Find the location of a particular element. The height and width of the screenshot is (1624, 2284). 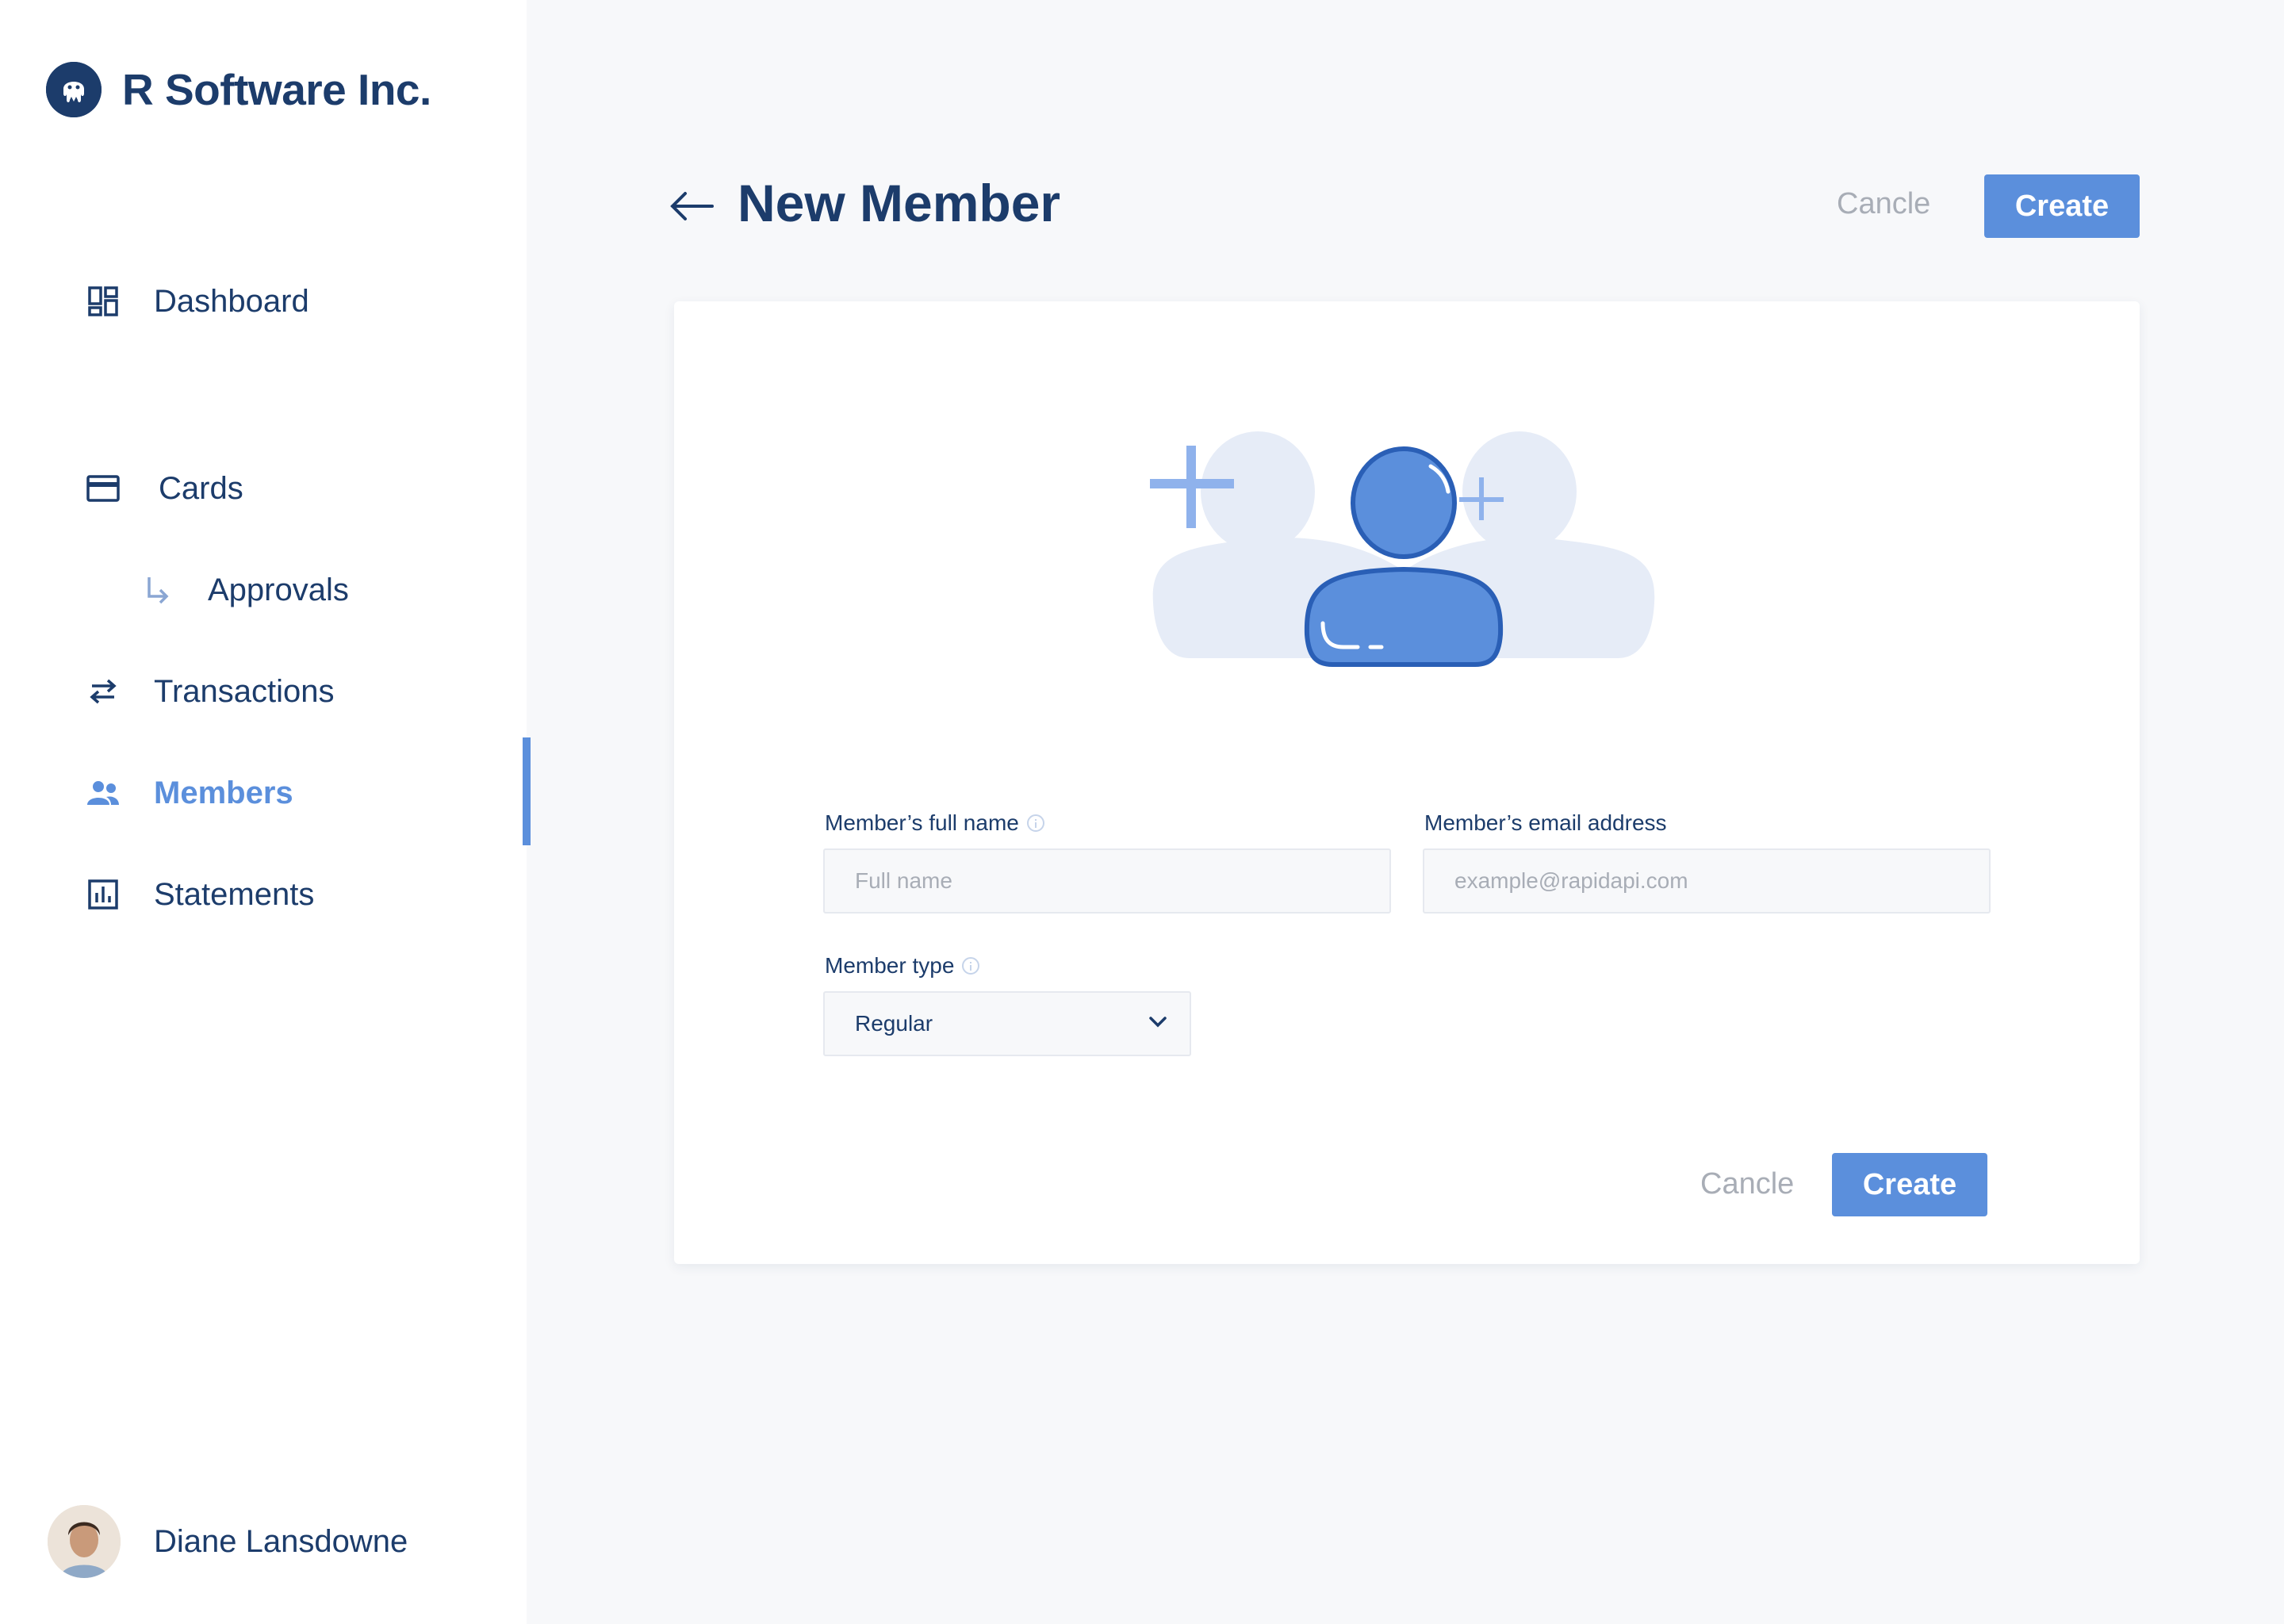

sidebar-item-label: Transactions is located at coordinates (244, 691).